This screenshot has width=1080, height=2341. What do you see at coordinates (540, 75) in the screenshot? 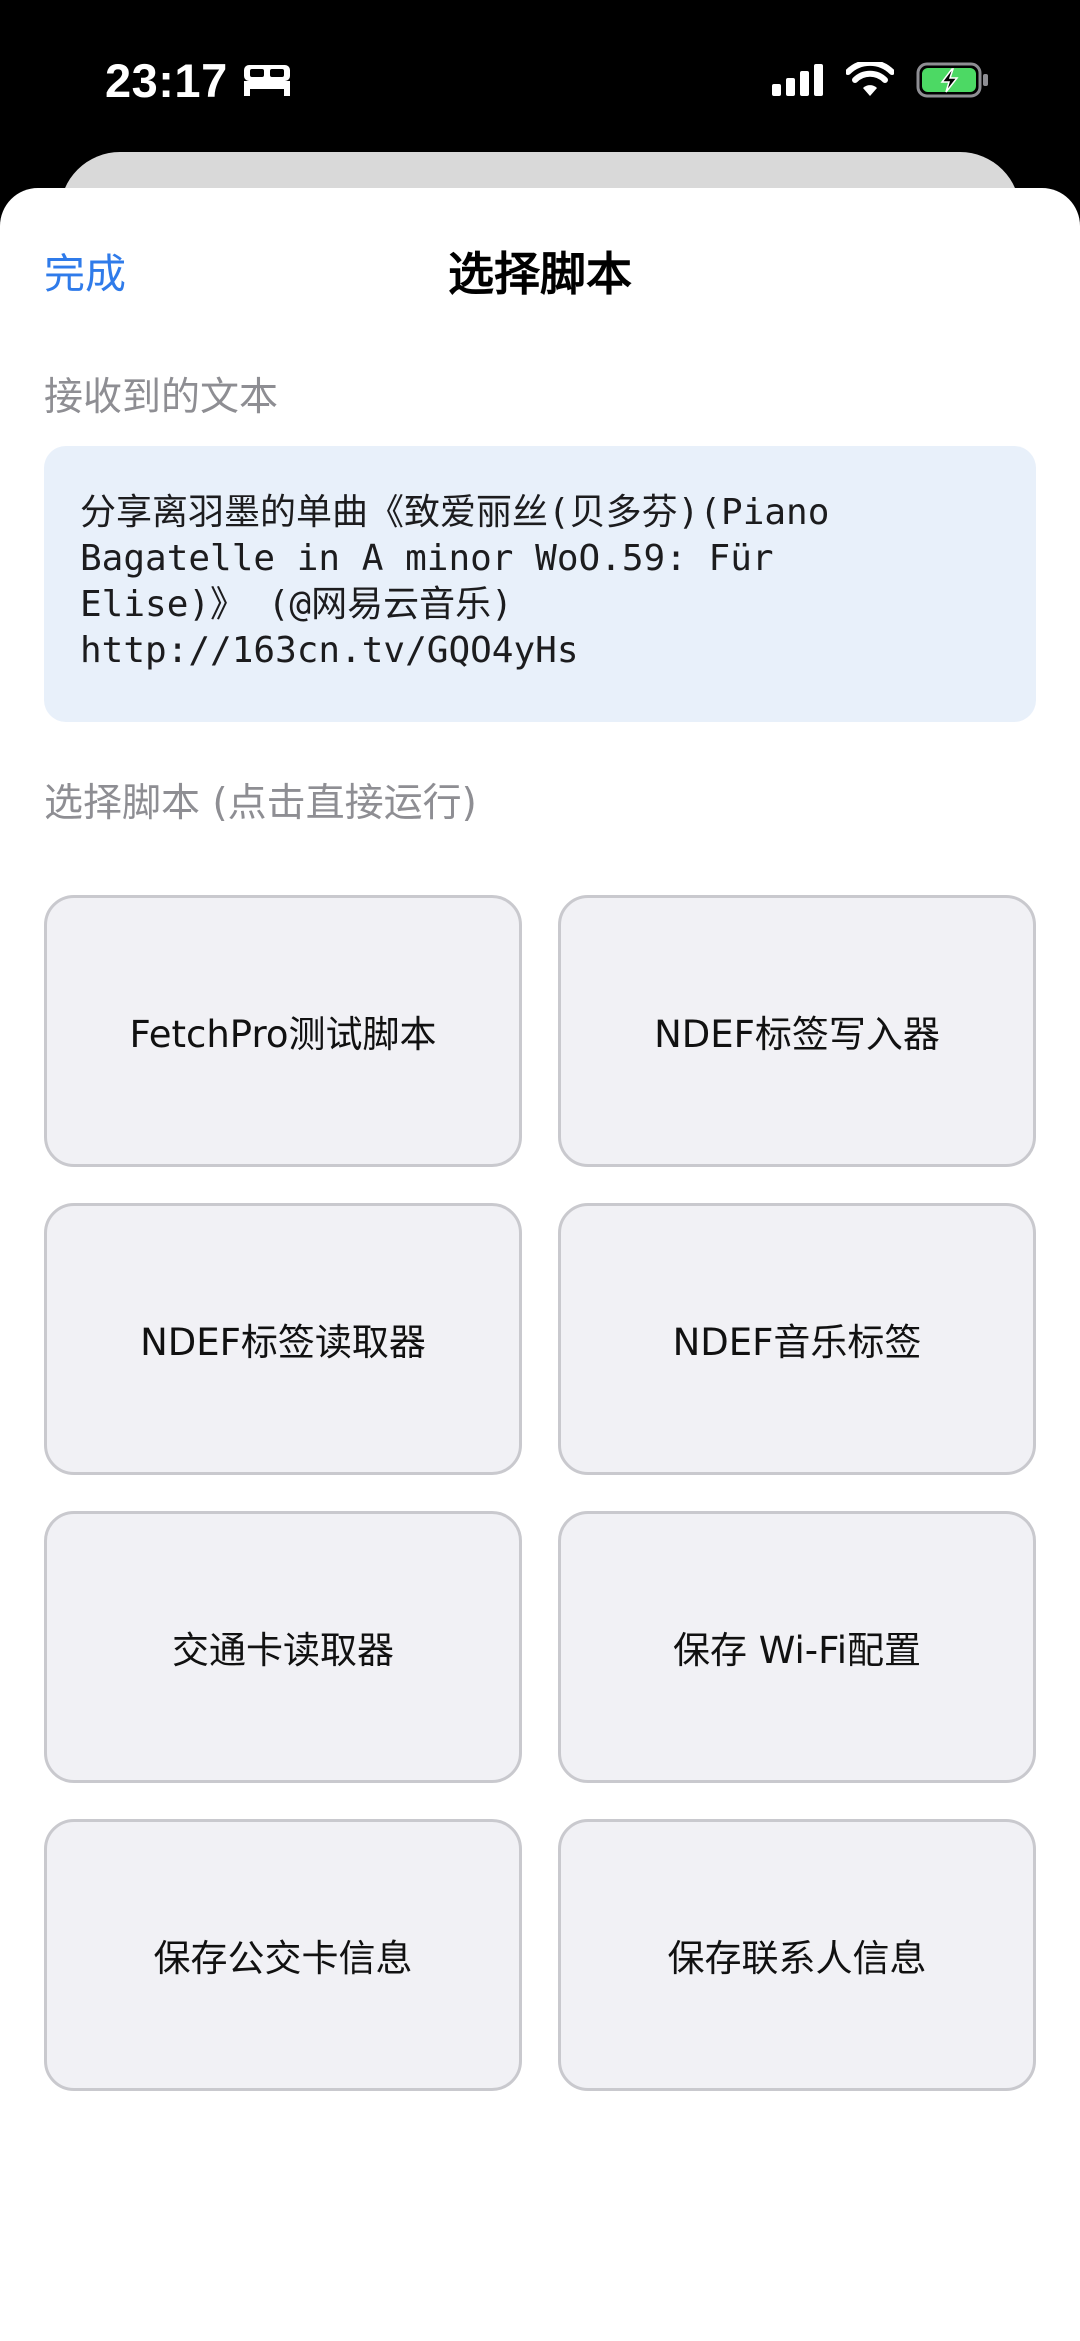
I see `status-bar: 23:17` at bounding box center [540, 75].